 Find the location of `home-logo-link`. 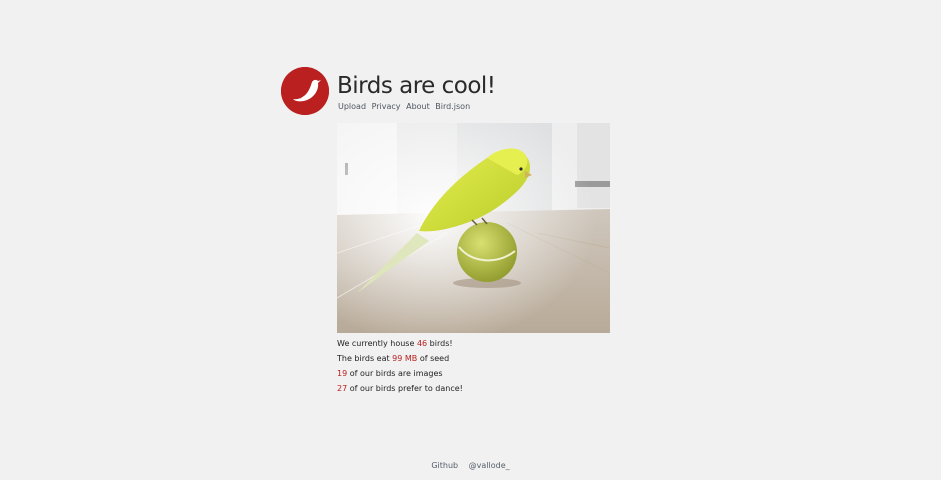

home-logo-link is located at coordinates (305, 91).